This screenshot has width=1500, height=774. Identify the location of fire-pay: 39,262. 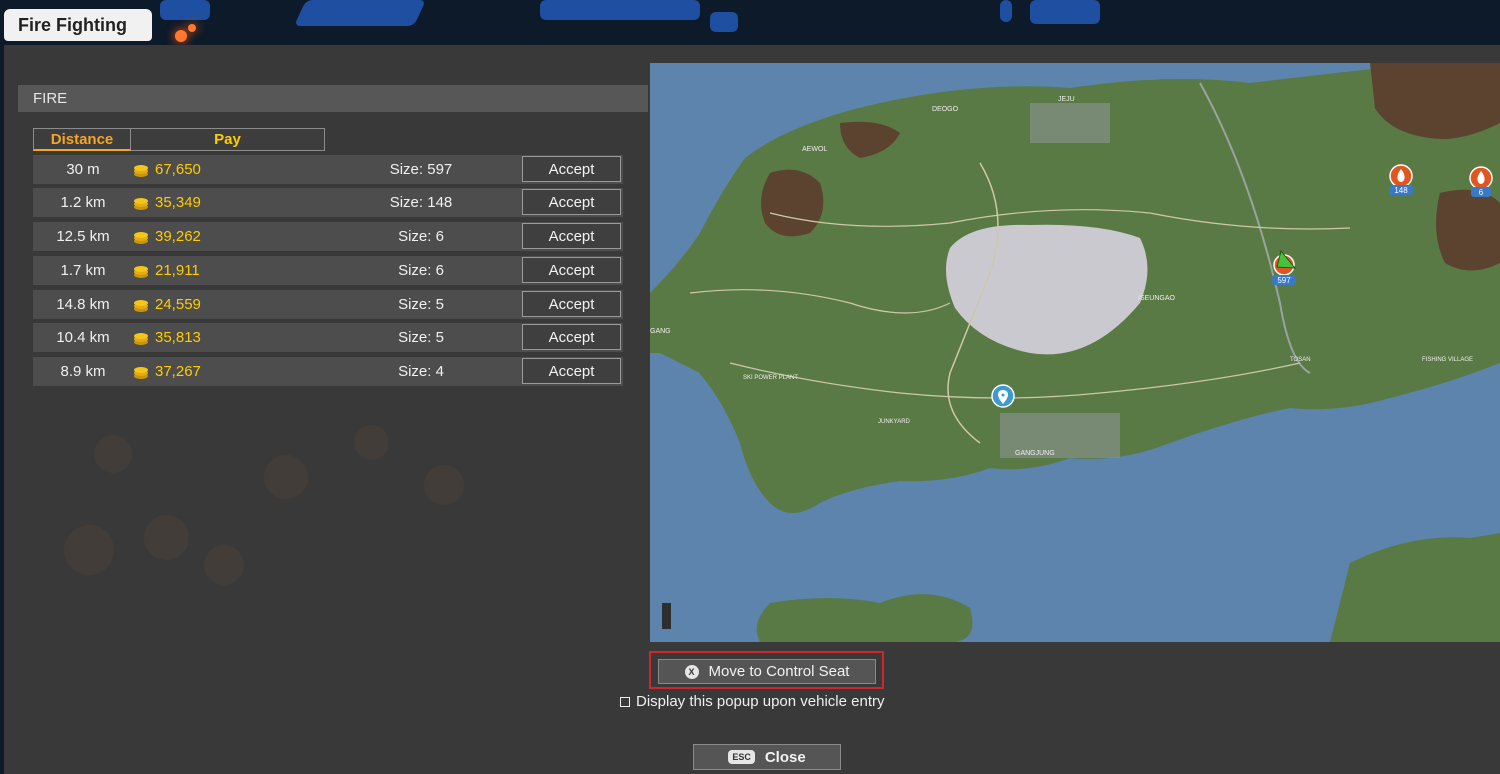
(178, 236).